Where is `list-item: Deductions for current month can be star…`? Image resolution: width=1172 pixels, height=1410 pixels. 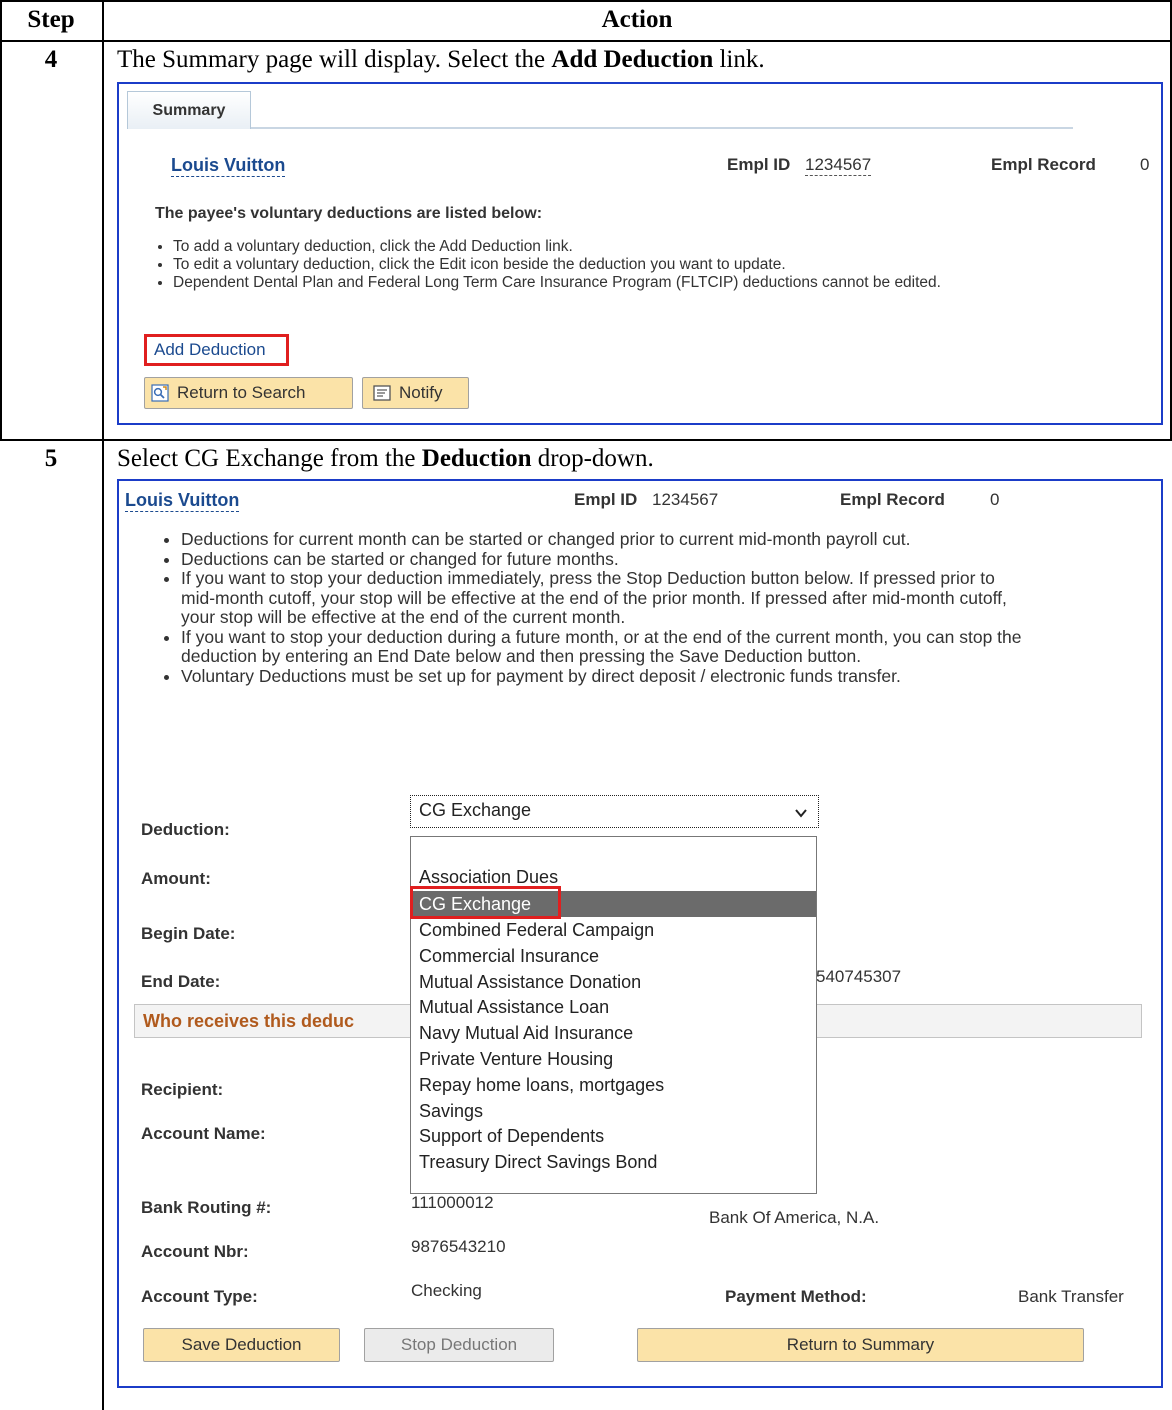 list-item: Deductions for current month can be star… is located at coordinates (669, 539).